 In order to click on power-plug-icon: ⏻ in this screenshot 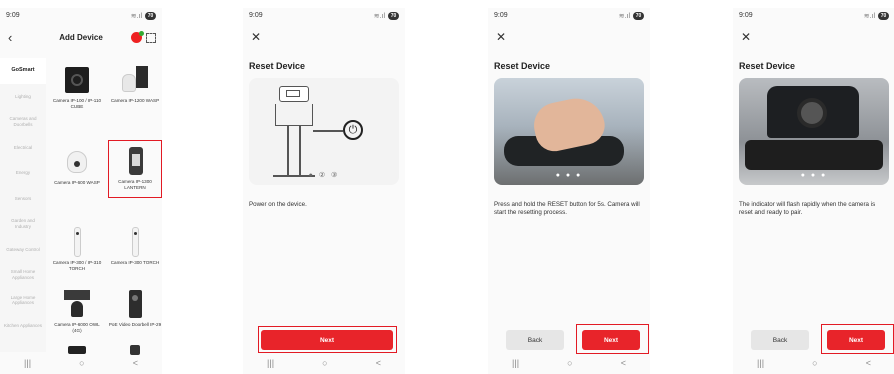, I will do `click(353, 130)`.